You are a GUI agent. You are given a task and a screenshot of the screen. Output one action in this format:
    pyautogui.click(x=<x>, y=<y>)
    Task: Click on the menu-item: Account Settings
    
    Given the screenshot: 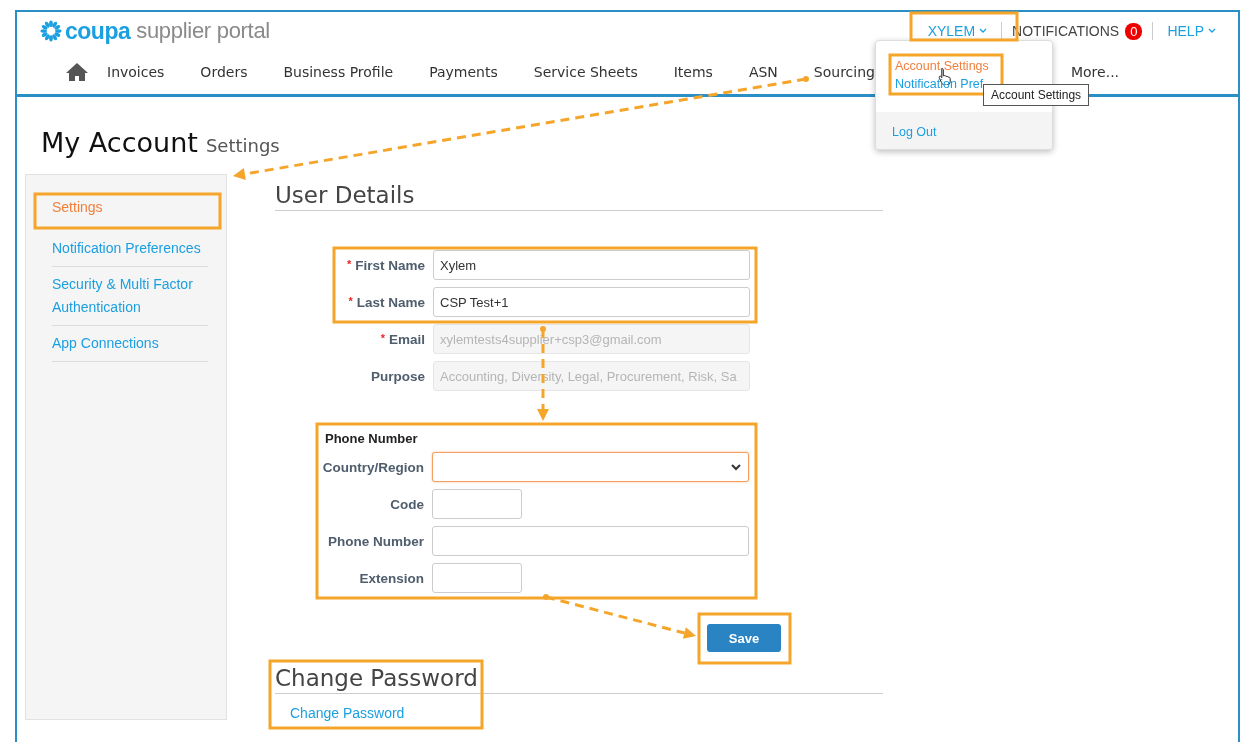 What is the action you would take?
    pyautogui.click(x=973, y=66)
    